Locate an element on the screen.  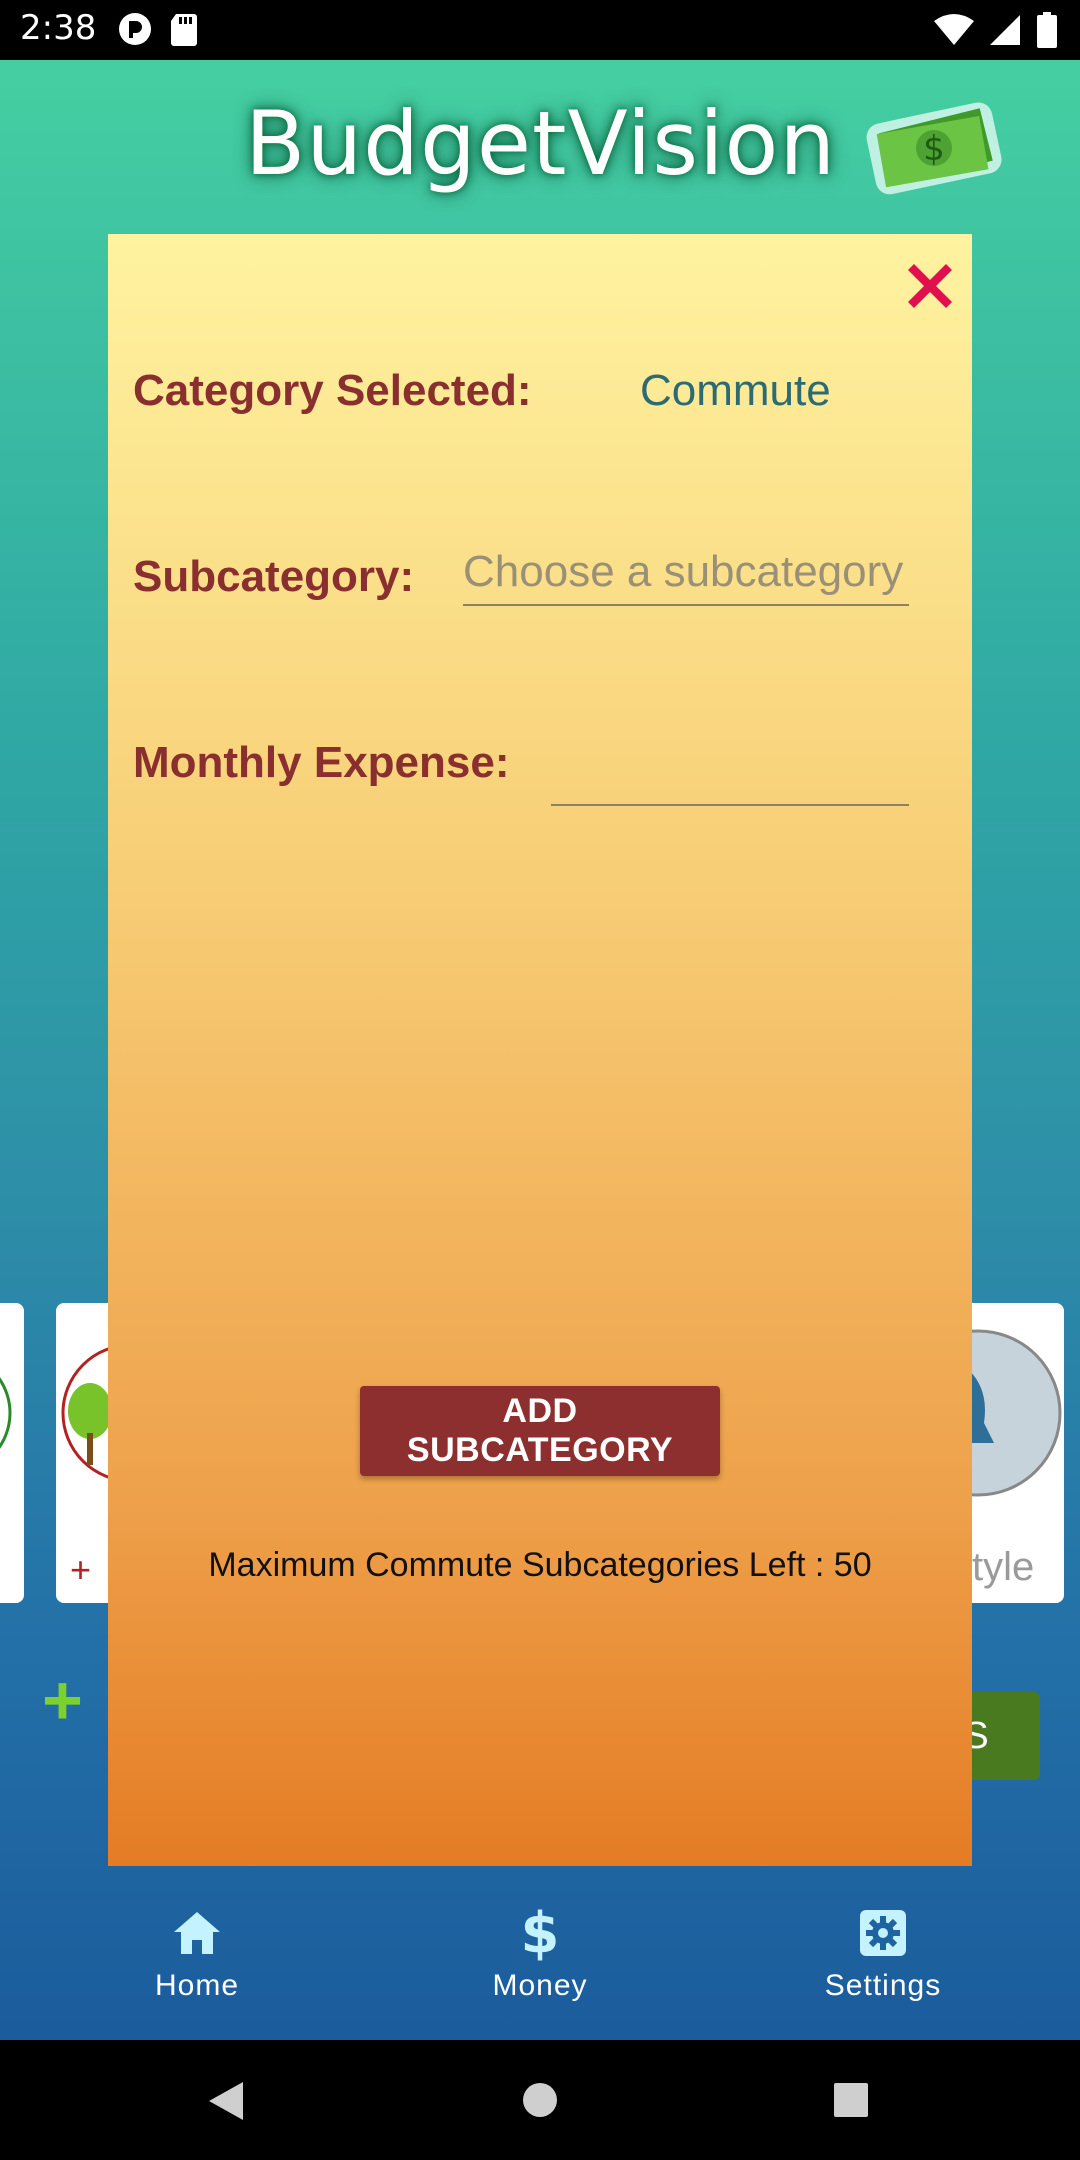
dollar-icon: $ is located at coordinates (540, 1933).